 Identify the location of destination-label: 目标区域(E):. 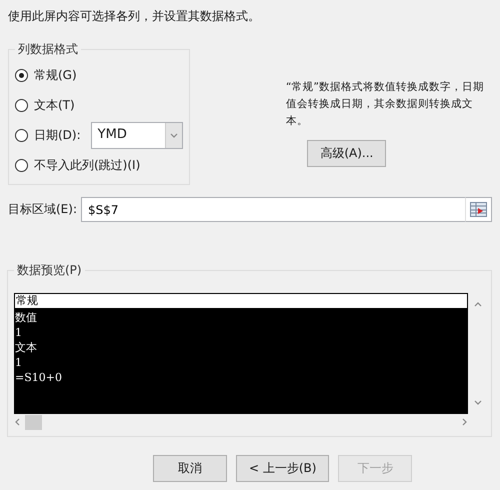
(42, 209).